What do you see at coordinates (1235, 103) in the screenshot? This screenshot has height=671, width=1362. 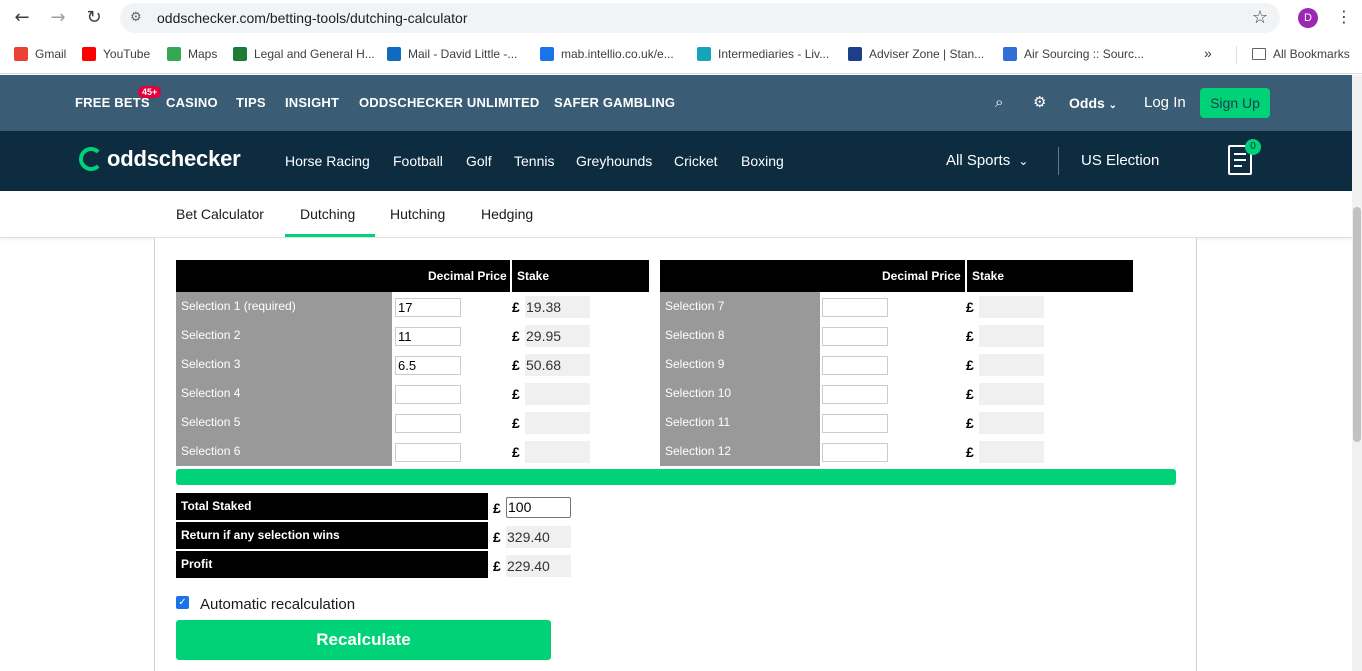 I see `signup-button: Sign Up` at bounding box center [1235, 103].